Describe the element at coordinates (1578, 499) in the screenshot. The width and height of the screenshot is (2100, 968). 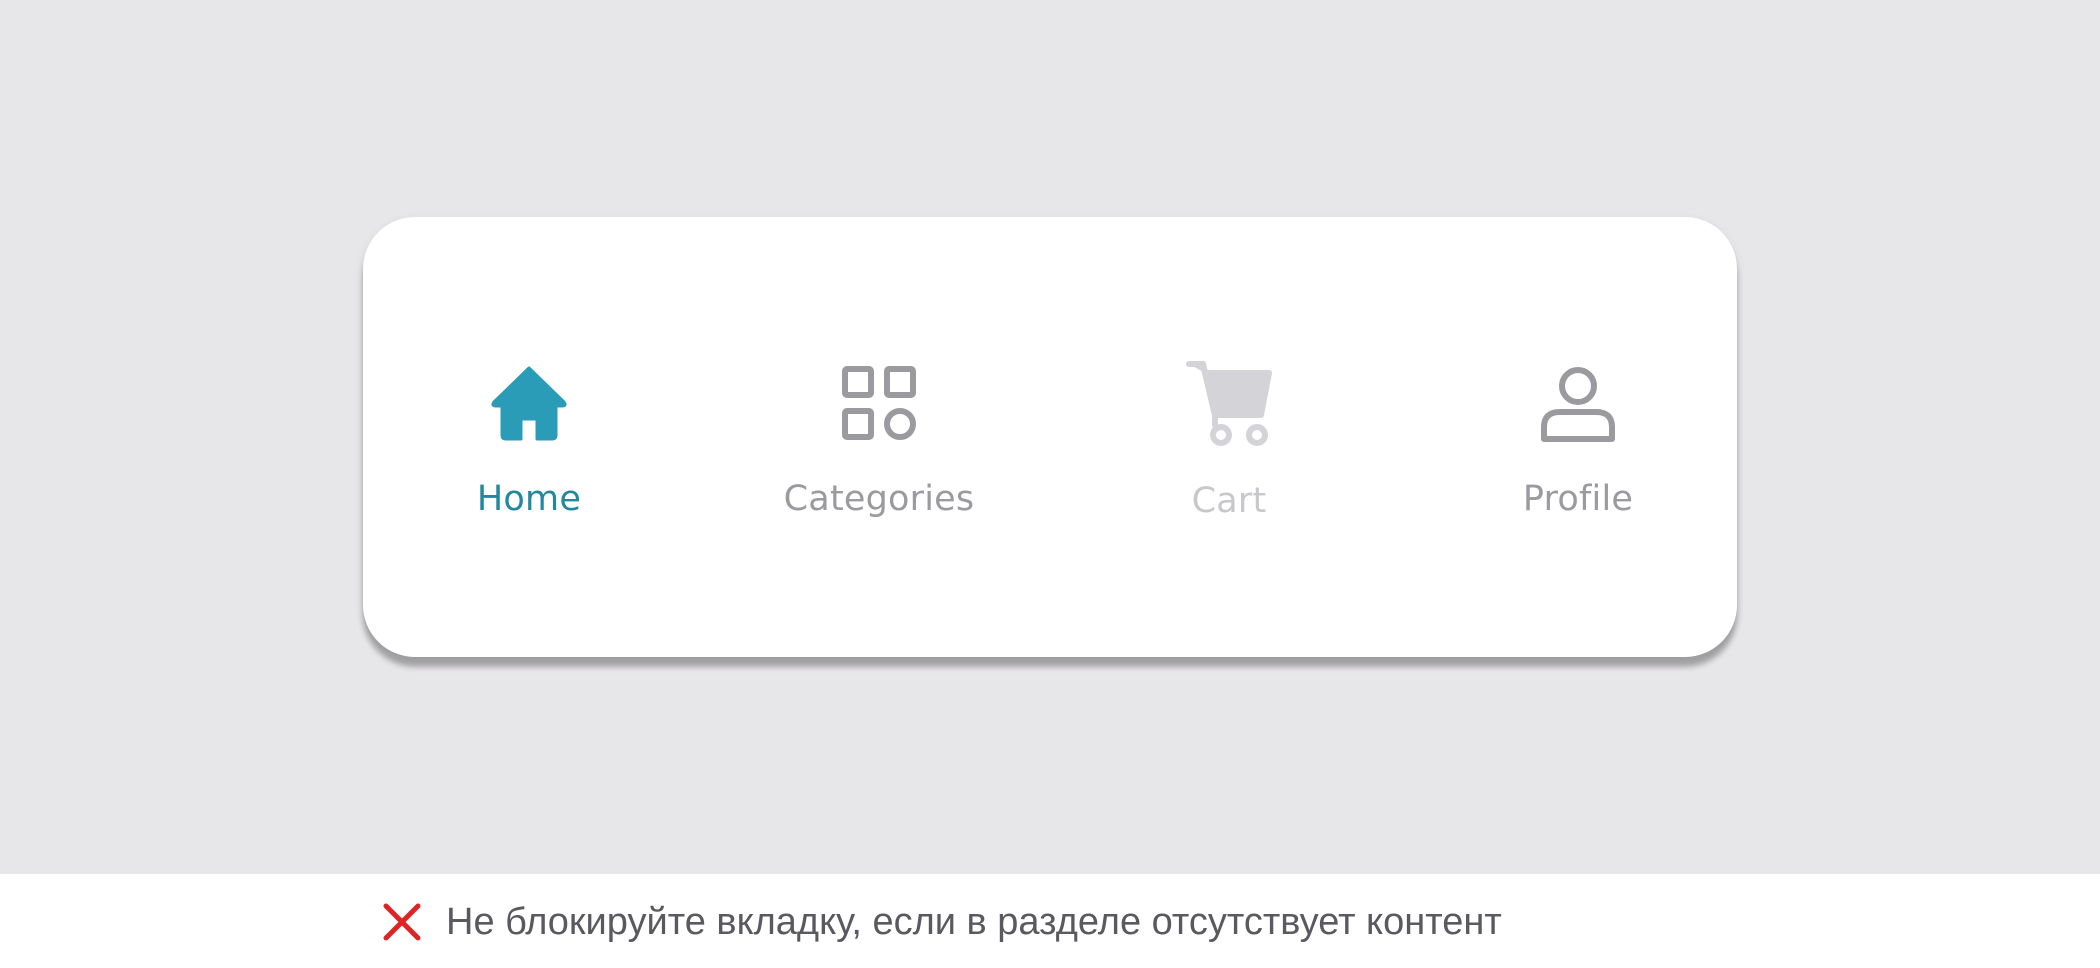
I see `tab-profile-label: Profile` at that location.